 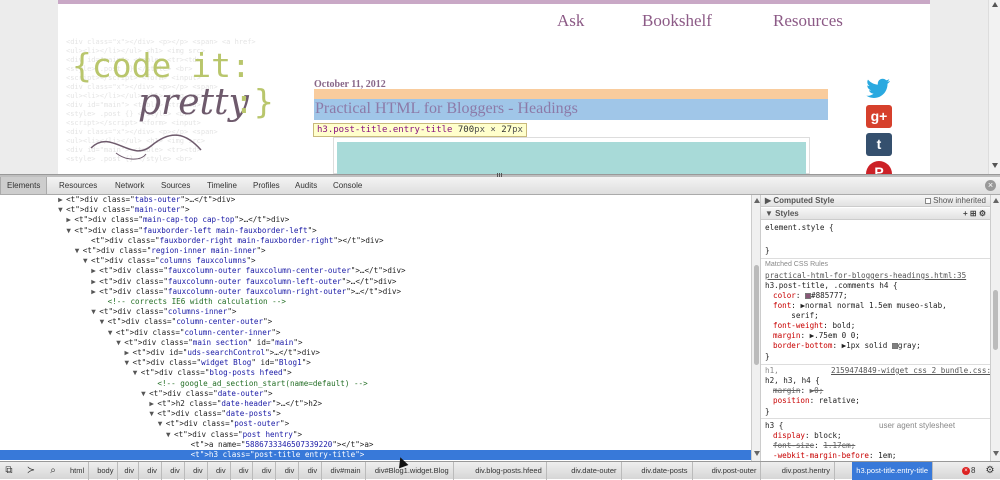 What do you see at coordinates (375, 322) in the screenshot?
I see `dom-node: ▼ <t">div class="column-center-outer">` at bounding box center [375, 322].